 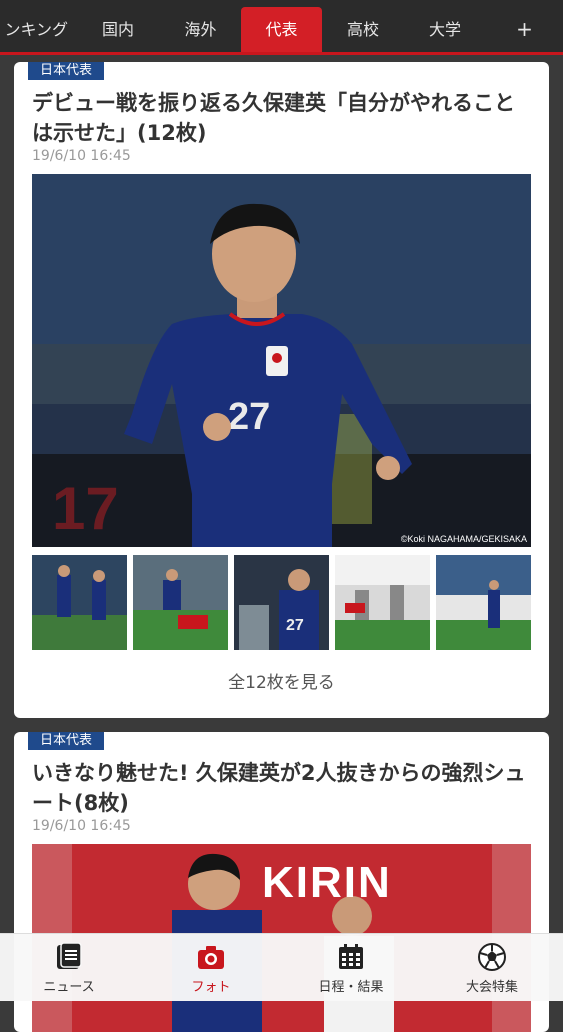 What do you see at coordinates (524, 29) in the screenshot?
I see `add-tab-button: +` at bounding box center [524, 29].